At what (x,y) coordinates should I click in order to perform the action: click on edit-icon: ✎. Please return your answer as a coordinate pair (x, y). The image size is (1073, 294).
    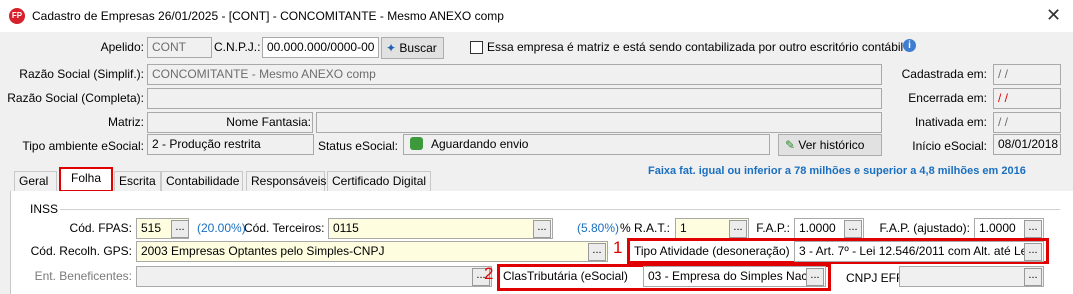
    Looking at the image, I should click on (790, 145).